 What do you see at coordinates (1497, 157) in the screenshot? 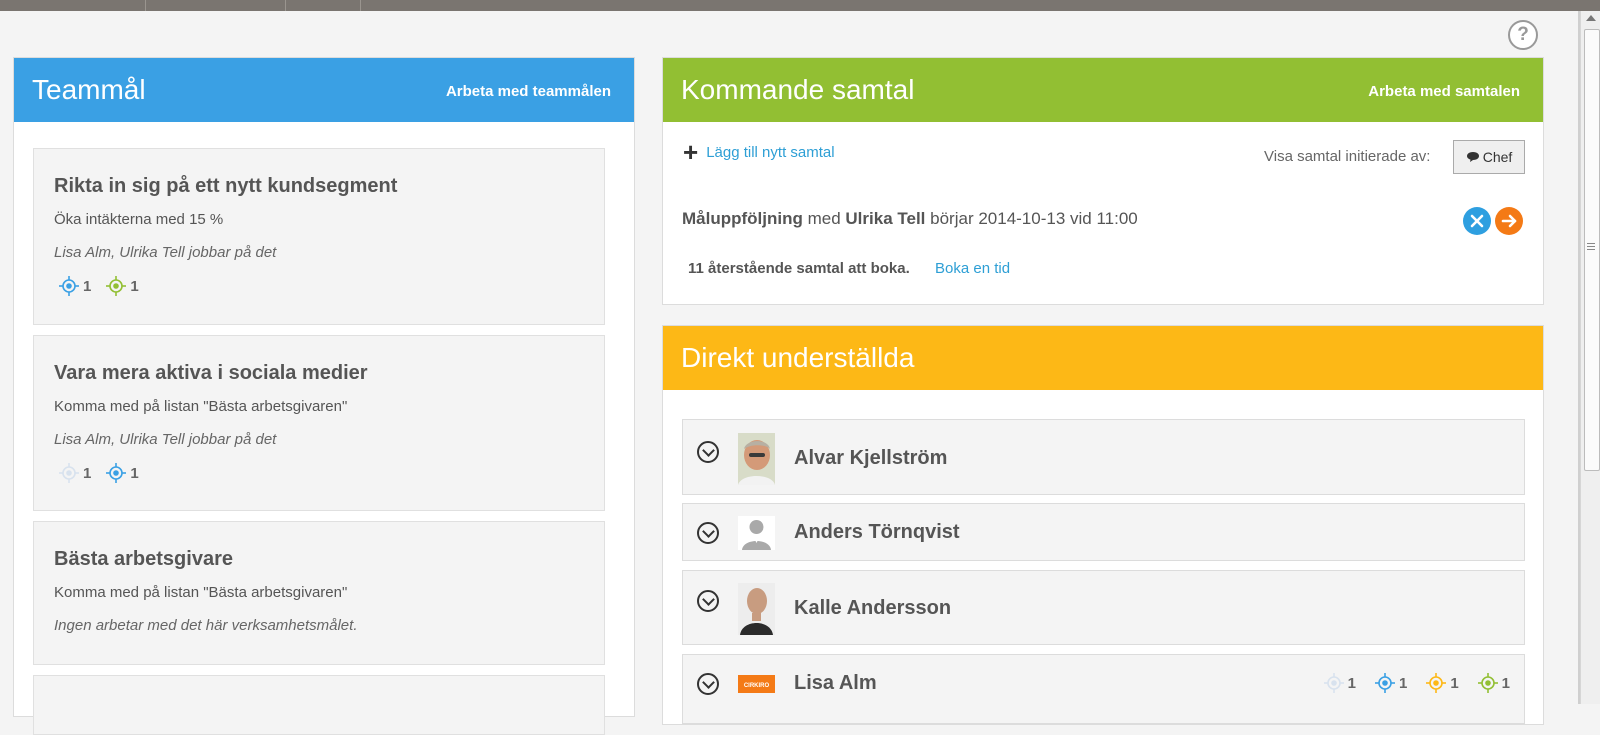
I see `filter-chef-label: Chef` at bounding box center [1497, 157].